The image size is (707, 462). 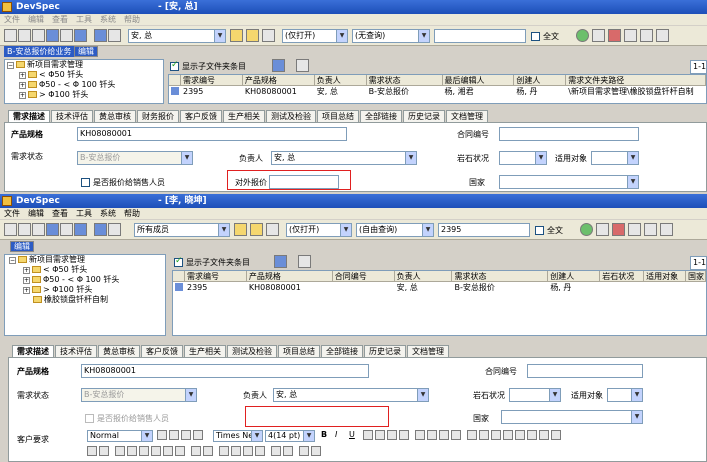 I want to click on binoculars-icon, so click(x=236, y=35).